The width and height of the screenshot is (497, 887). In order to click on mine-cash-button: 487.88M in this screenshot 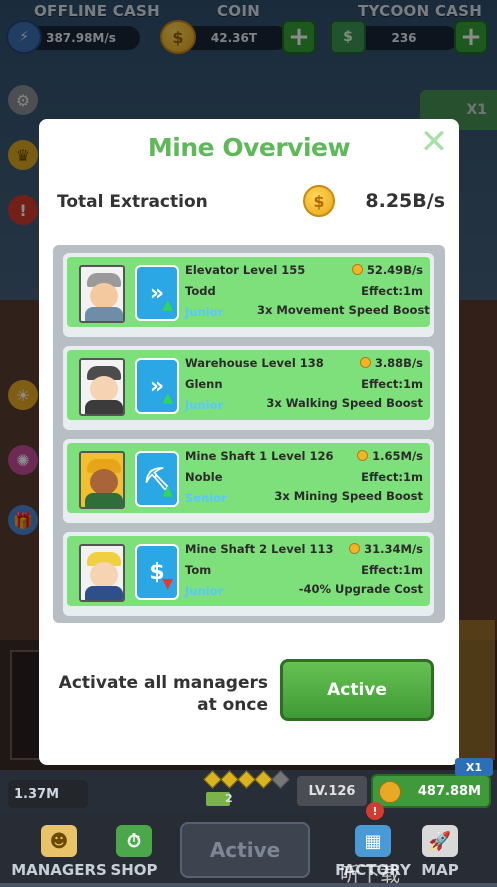, I will do `click(431, 791)`.